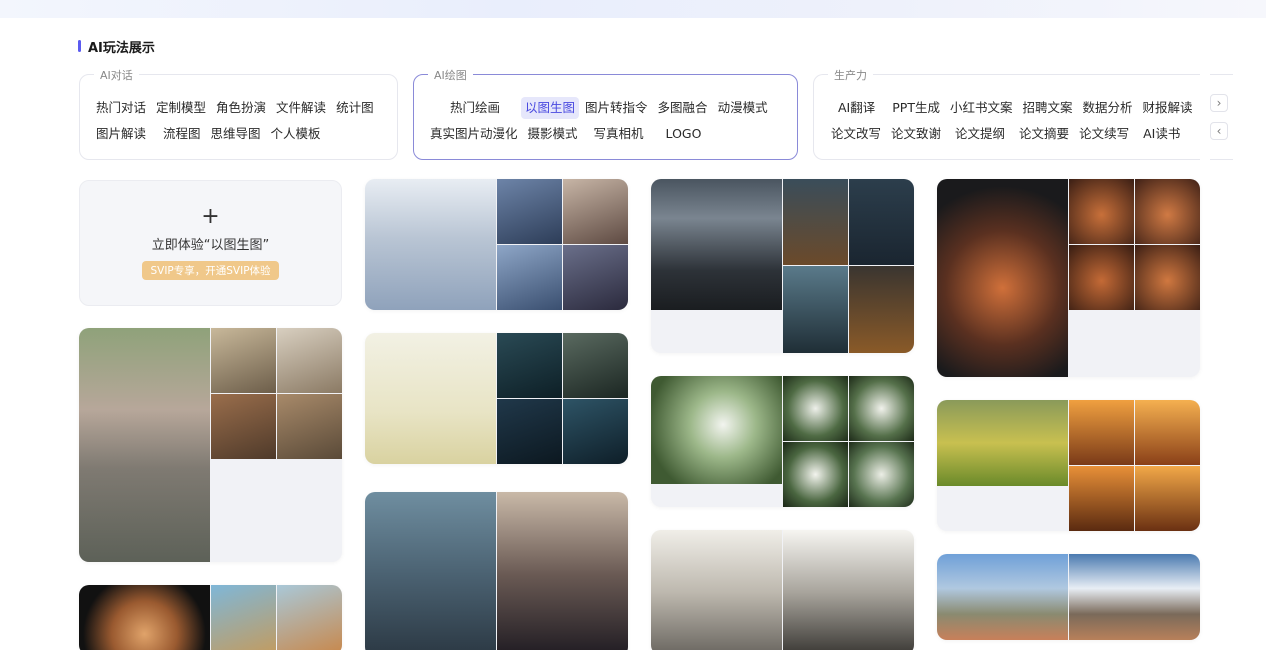  What do you see at coordinates (496, 398) in the screenshot?
I see `example-card-serum-bottle` at bounding box center [496, 398].